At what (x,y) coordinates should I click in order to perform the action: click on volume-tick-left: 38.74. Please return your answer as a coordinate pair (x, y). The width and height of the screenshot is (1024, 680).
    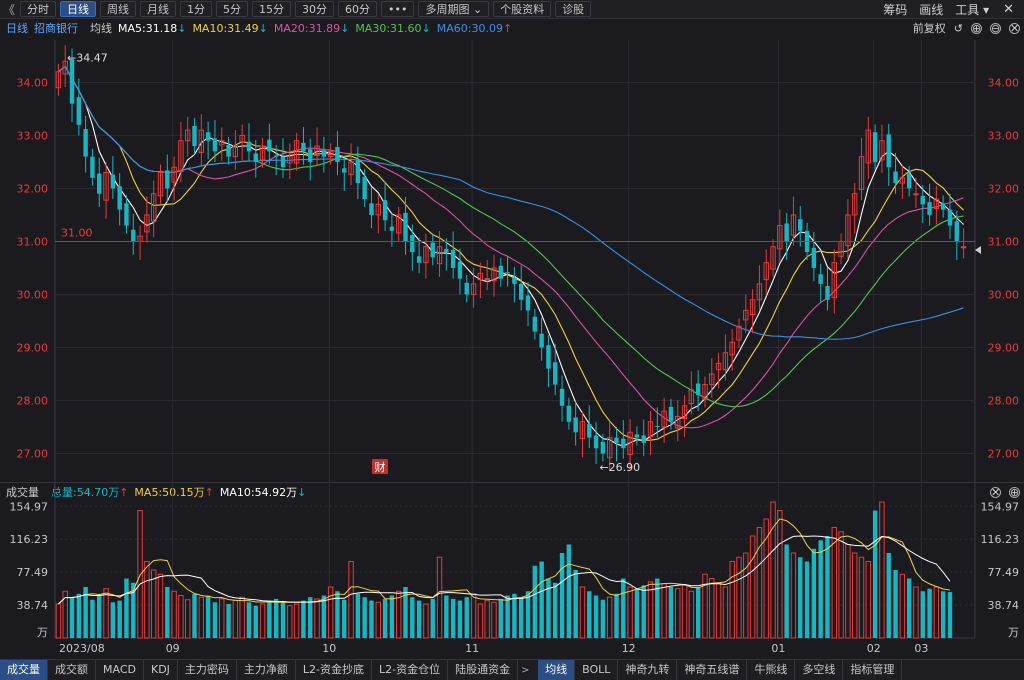
    Looking at the image, I should click on (33, 605).